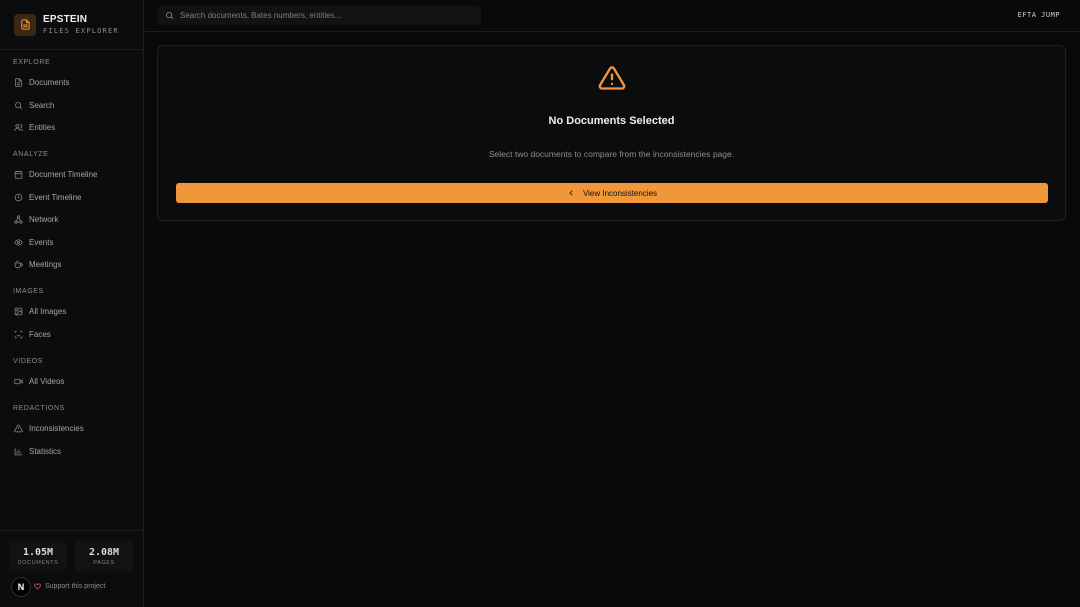  What do you see at coordinates (75, 451) in the screenshot?
I see `sidebar-item-statistics: Statistics` at bounding box center [75, 451].